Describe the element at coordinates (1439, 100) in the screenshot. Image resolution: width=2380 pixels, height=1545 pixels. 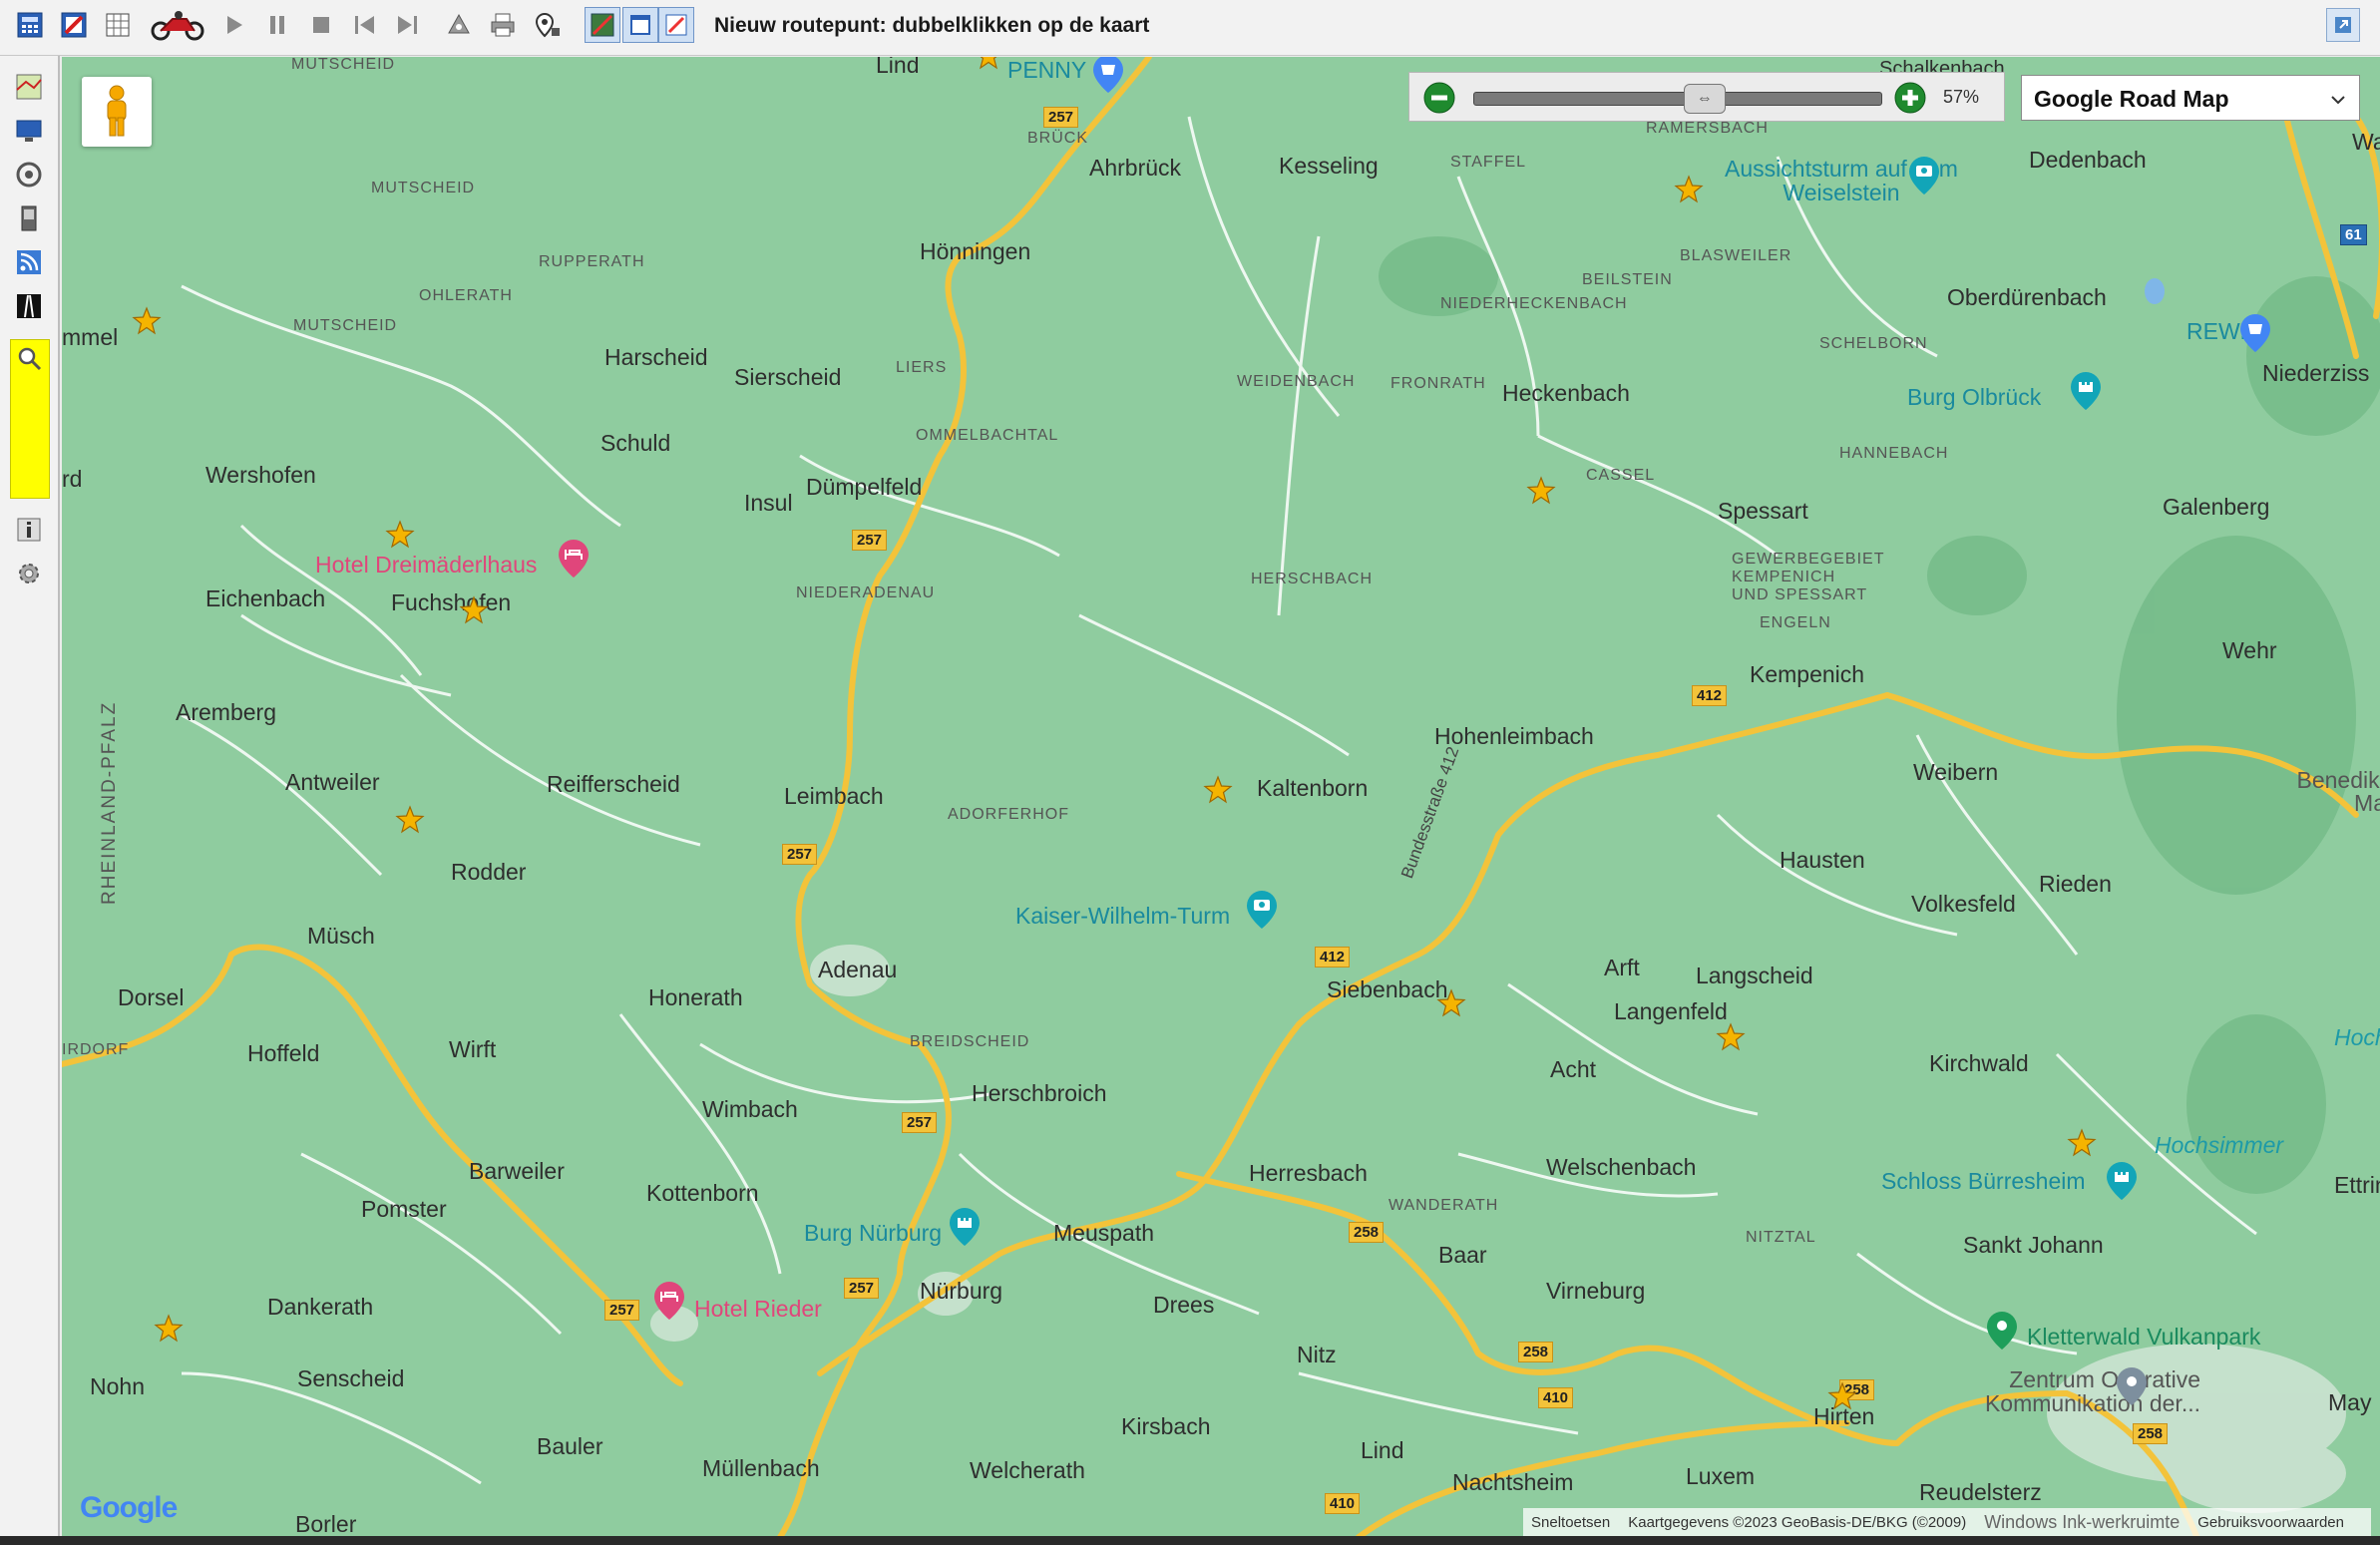
I see `zoom-out-button` at that location.